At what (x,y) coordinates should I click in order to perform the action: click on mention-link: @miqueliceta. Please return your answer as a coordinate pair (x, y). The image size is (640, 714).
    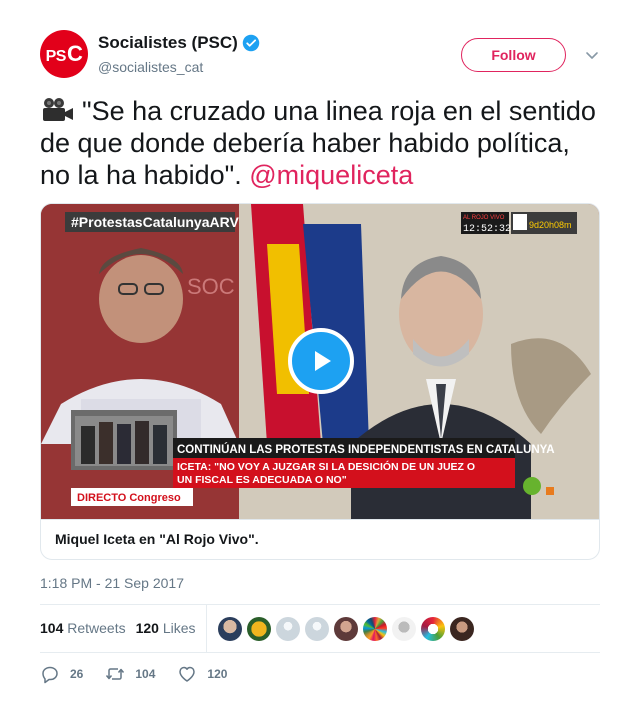
    Looking at the image, I should click on (331, 175).